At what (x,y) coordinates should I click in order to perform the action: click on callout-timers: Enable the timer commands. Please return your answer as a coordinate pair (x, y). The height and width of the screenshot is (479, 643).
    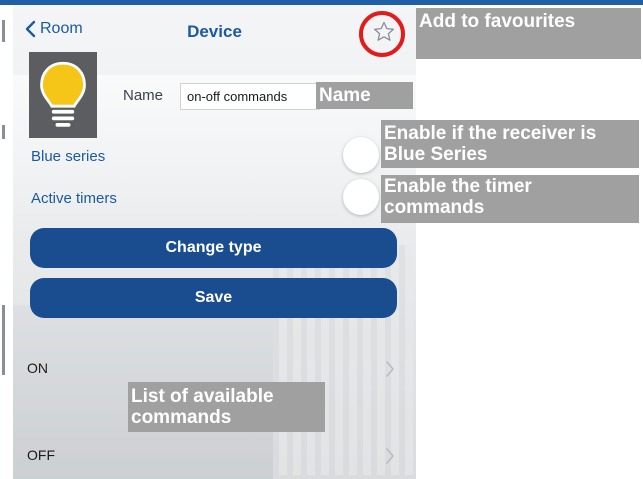
    Looking at the image, I should click on (510, 199).